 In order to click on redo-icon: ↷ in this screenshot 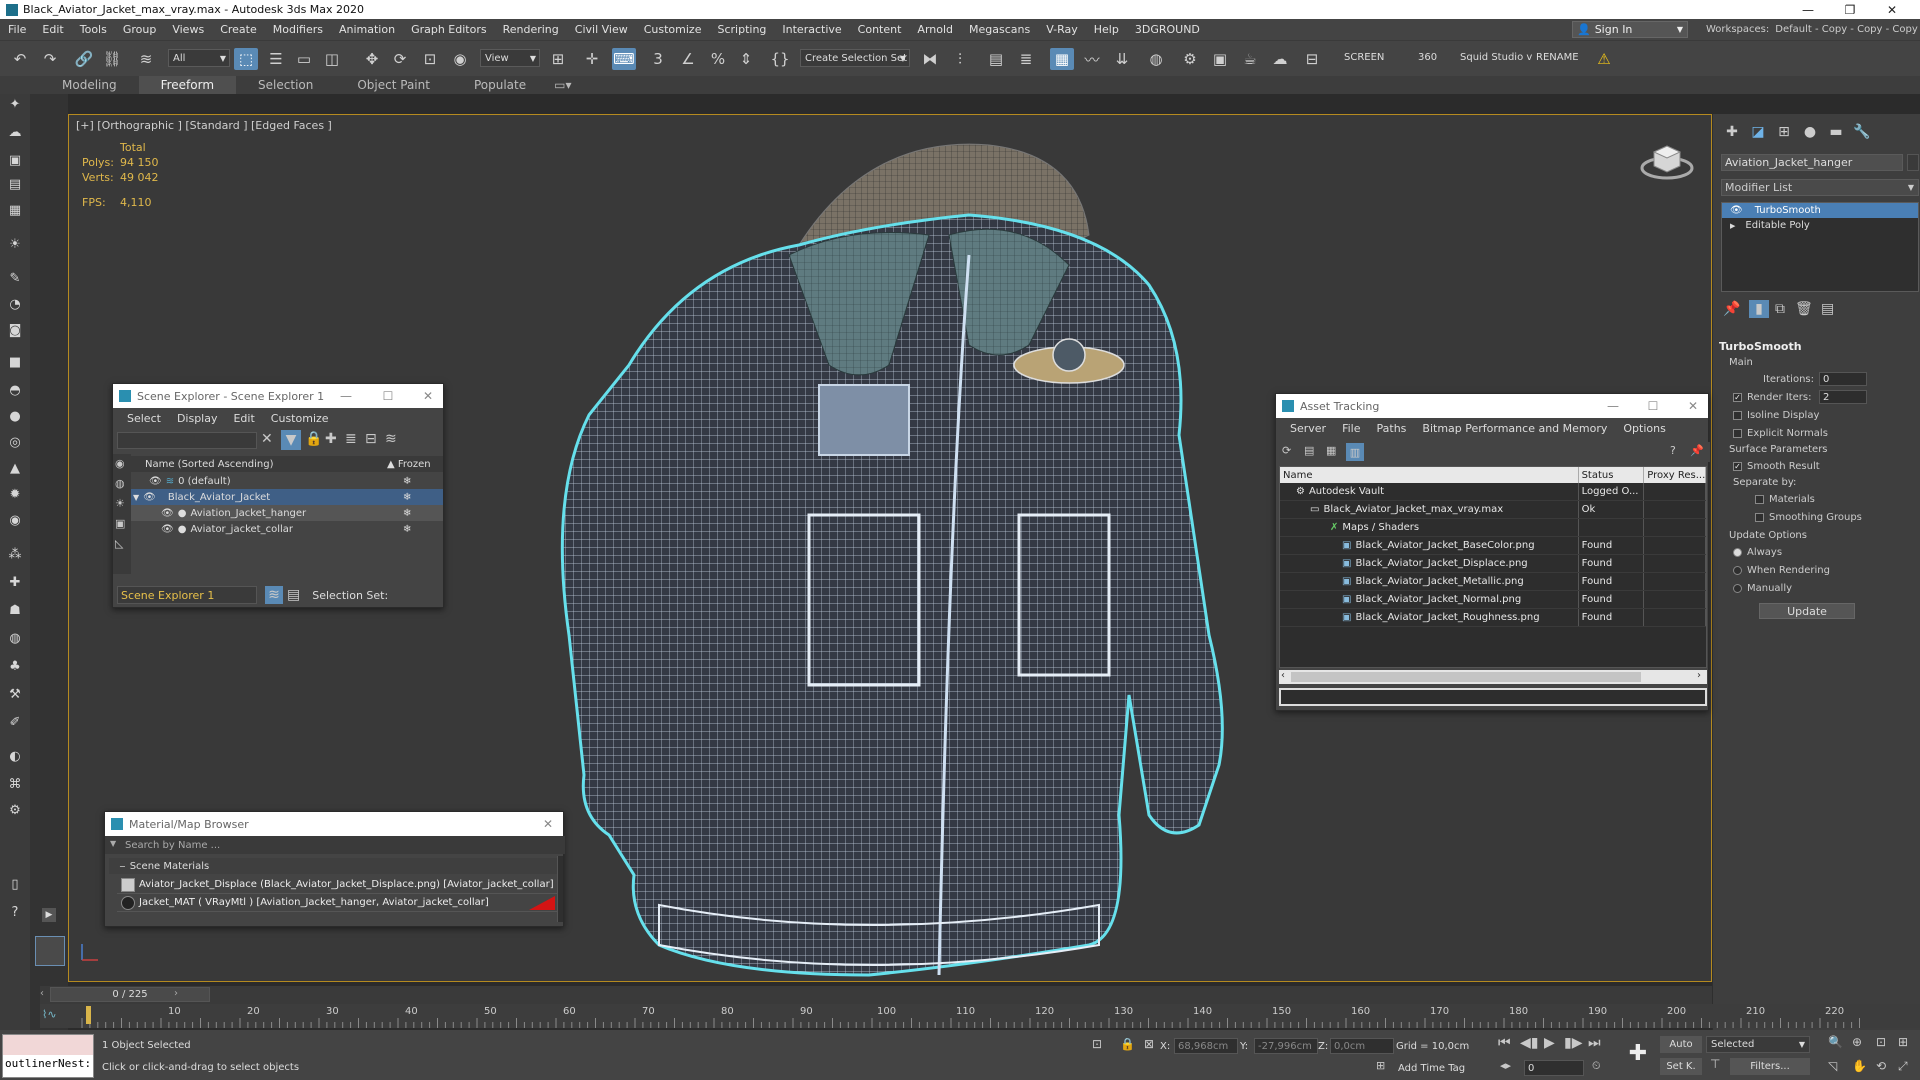, I will do `click(50, 59)`.